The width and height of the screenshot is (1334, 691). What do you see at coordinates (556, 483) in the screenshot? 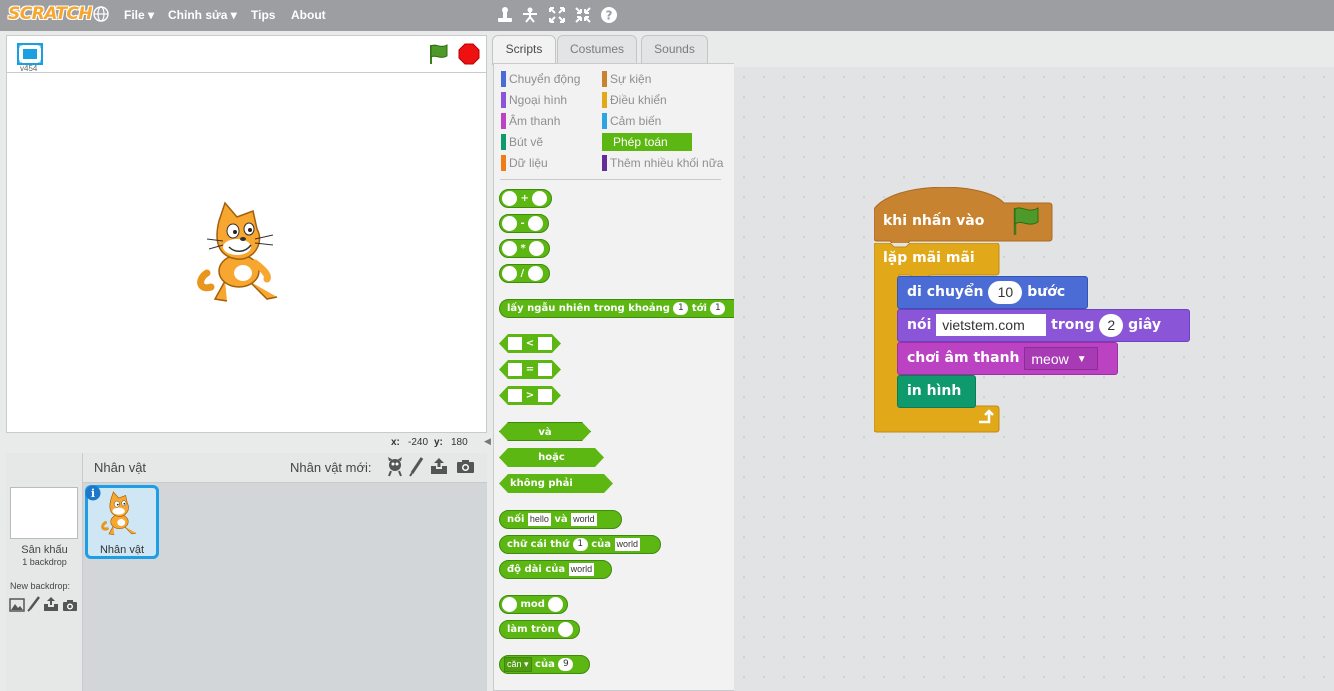
I see `not-block: không phải` at bounding box center [556, 483].